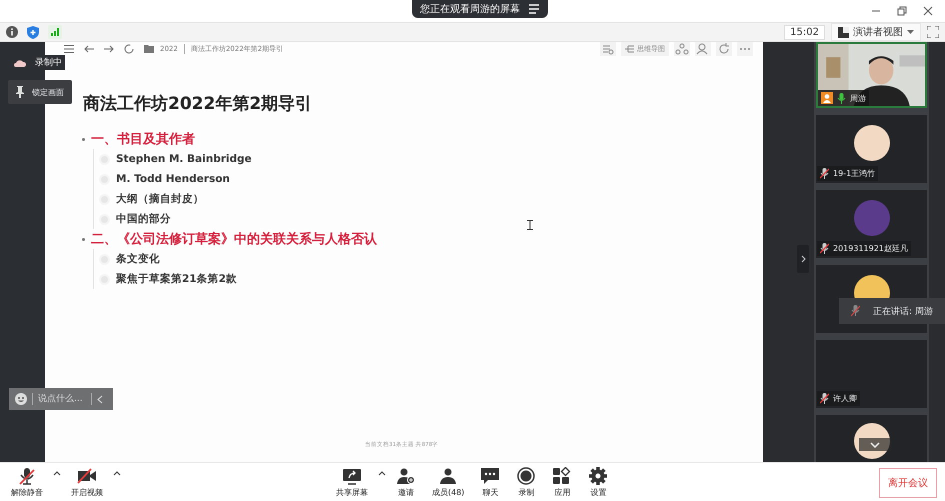 This screenshot has width=945, height=501. What do you see at coordinates (143, 219) in the screenshot?
I see `topic-text: 中国的部分` at bounding box center [143, 219].